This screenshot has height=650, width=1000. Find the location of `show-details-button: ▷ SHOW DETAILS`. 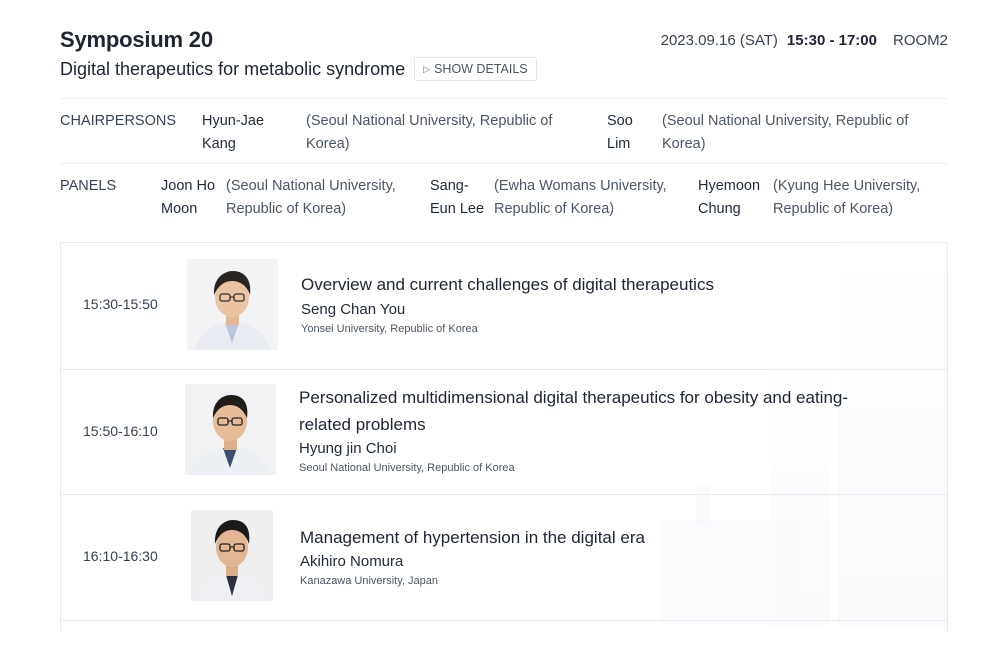

show-details-button: ▷ SHOW DETAILS is located at coordinates (475, 69).